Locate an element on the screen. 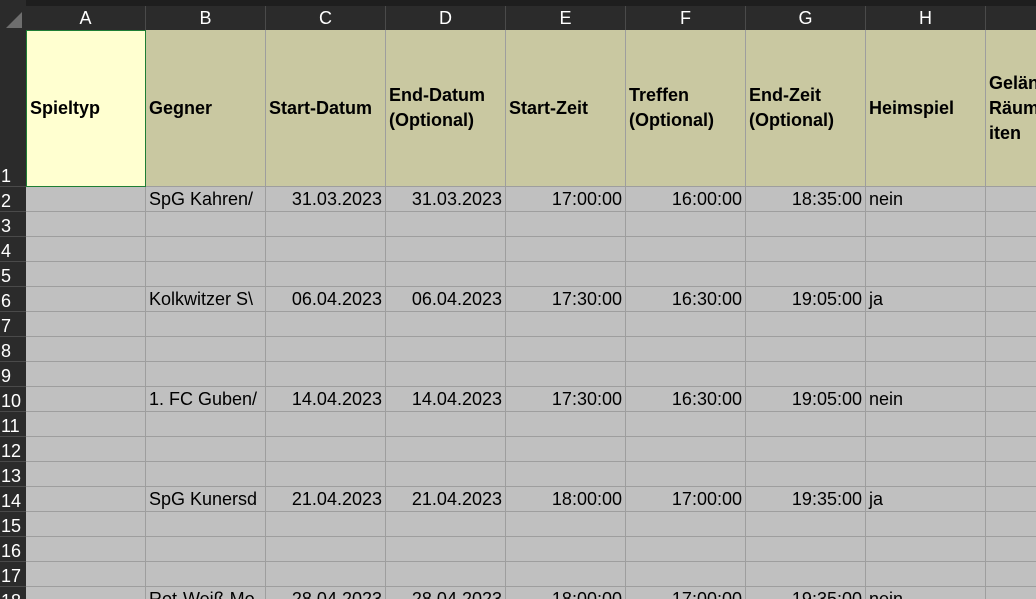 The width and height of the screenshot is (1036, 599). row-header-18: 18 is located at coordinates (13, 593).